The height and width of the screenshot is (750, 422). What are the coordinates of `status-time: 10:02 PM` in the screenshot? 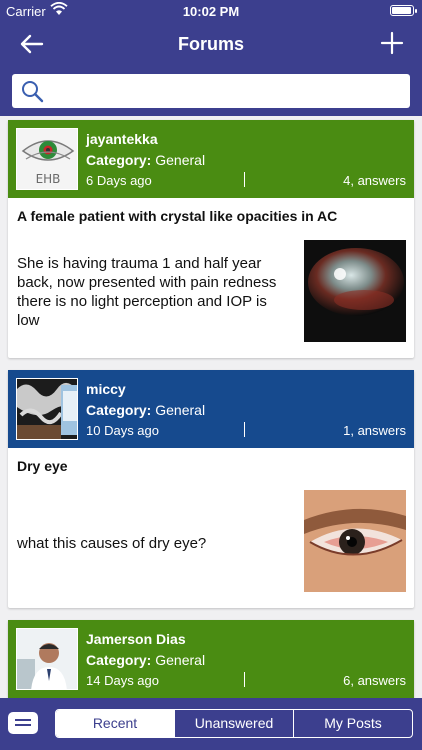 It's located at (211, 11).